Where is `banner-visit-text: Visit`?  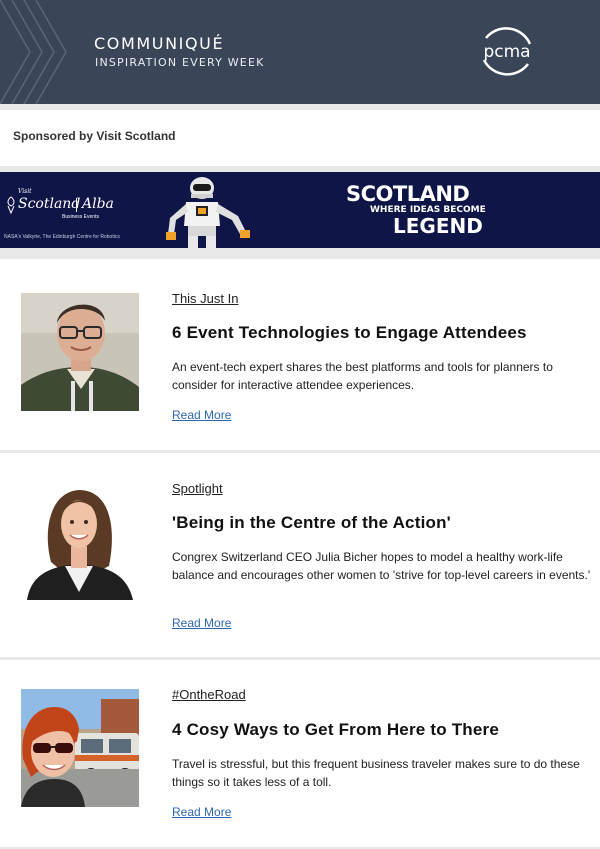
banner-visit-text: Visit is located at coordinates (25, 191).